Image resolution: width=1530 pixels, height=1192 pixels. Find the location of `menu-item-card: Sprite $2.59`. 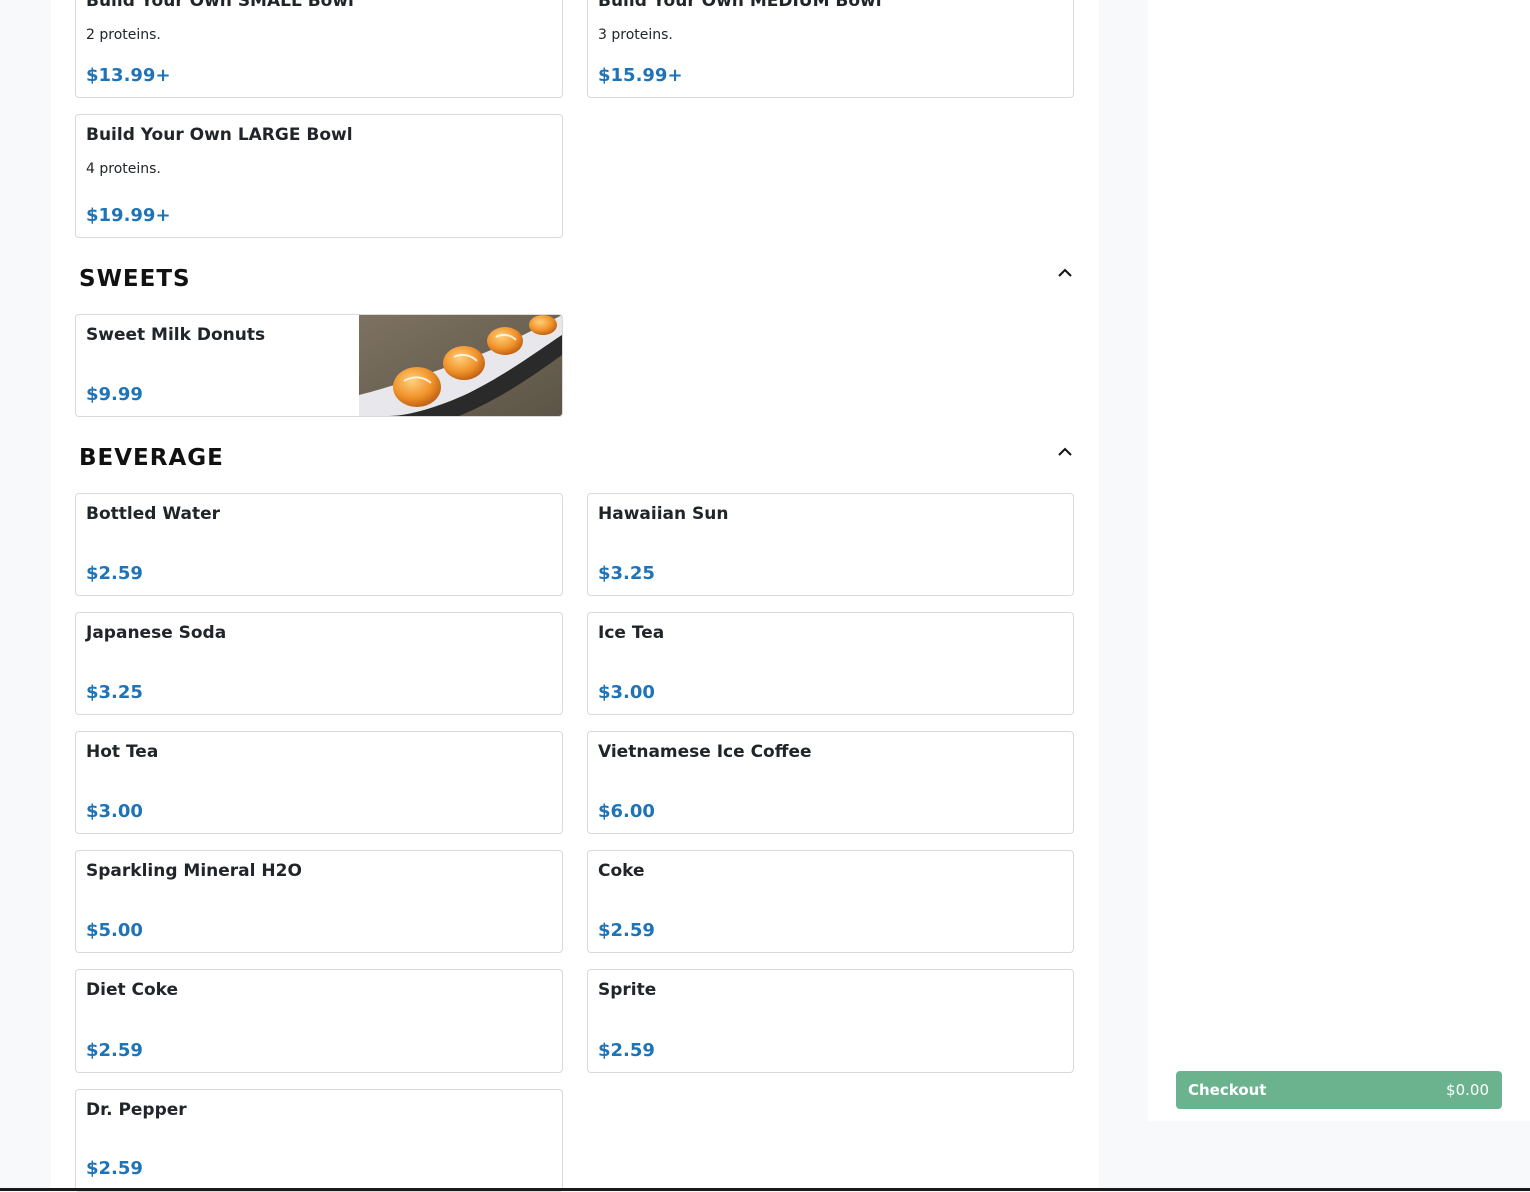

menu-item-card: Sprite $2.59 is located at coordinates (830, 1021).